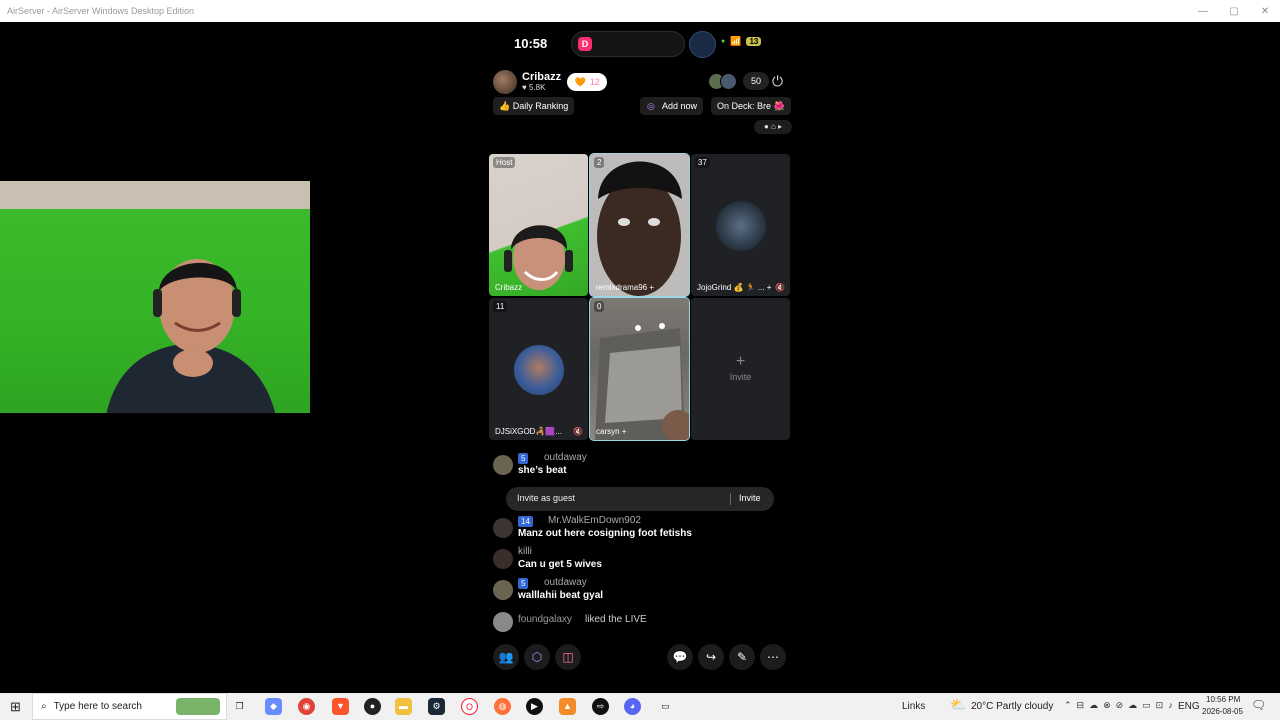 This screenshot has width=1280, height=720. What do you see at coordinates (585, 44) in the screenshot?
I see `app-logo-icon: D` at bounding box center [585, 44].